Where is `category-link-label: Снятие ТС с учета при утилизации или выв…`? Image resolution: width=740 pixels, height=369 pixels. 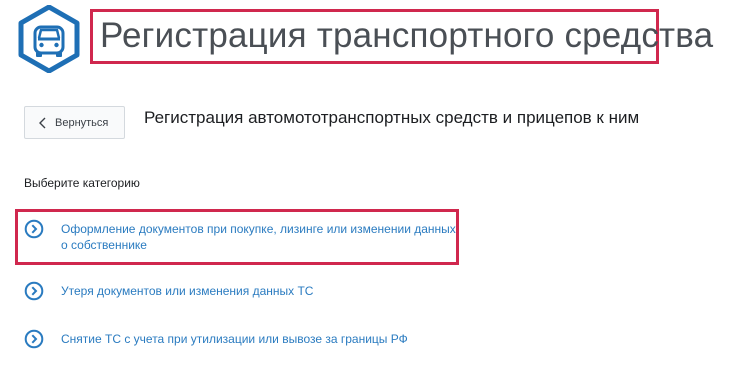
category-link-label: Снятие ТС с учета при утилизации или выв… is located at coordinates (234, 339).